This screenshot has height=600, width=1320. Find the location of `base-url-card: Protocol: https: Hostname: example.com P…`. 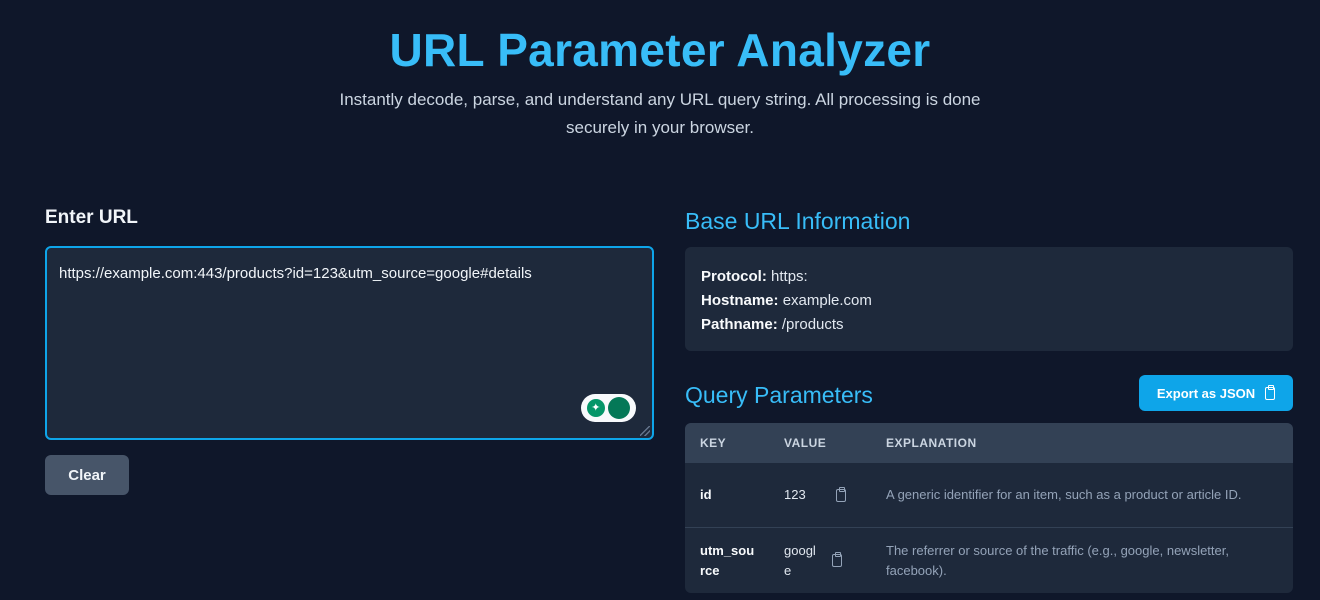

base-url-card: Protocol: https: Hostname: example.com P… is located at coordinates (989, 299).